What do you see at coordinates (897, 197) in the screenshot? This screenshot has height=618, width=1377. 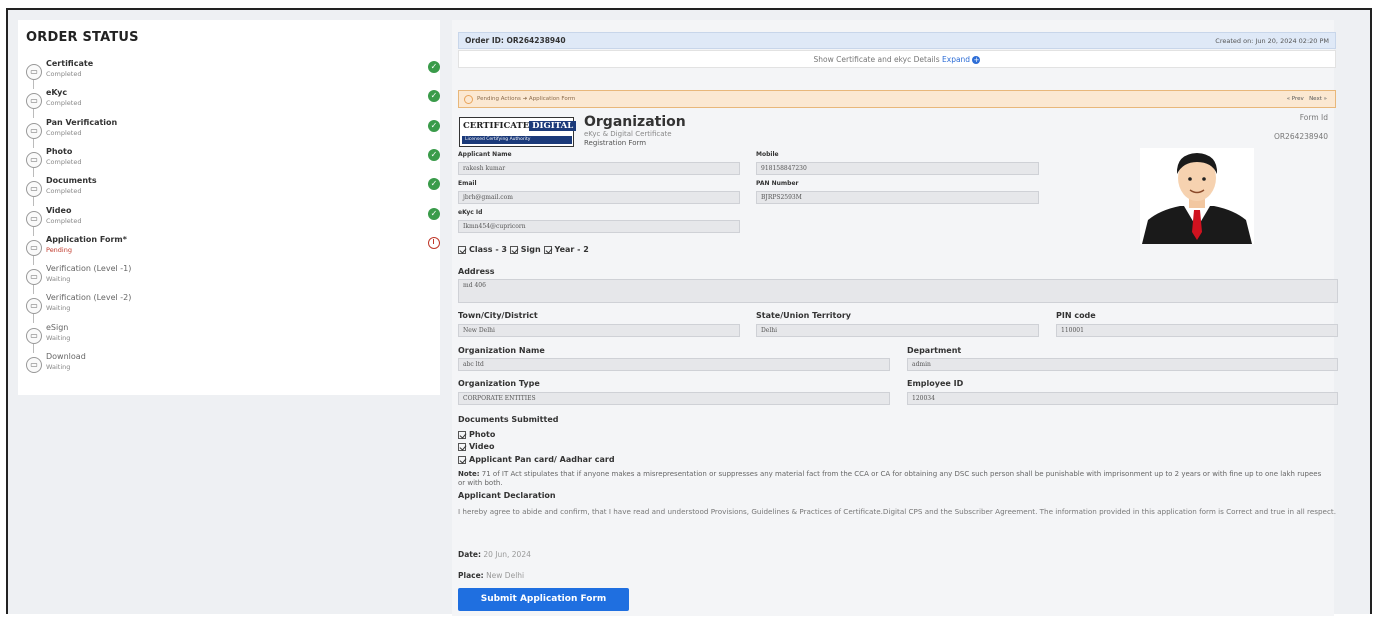 I see `pan-field: BJRPS2593M` at bounding box center [897, 197].